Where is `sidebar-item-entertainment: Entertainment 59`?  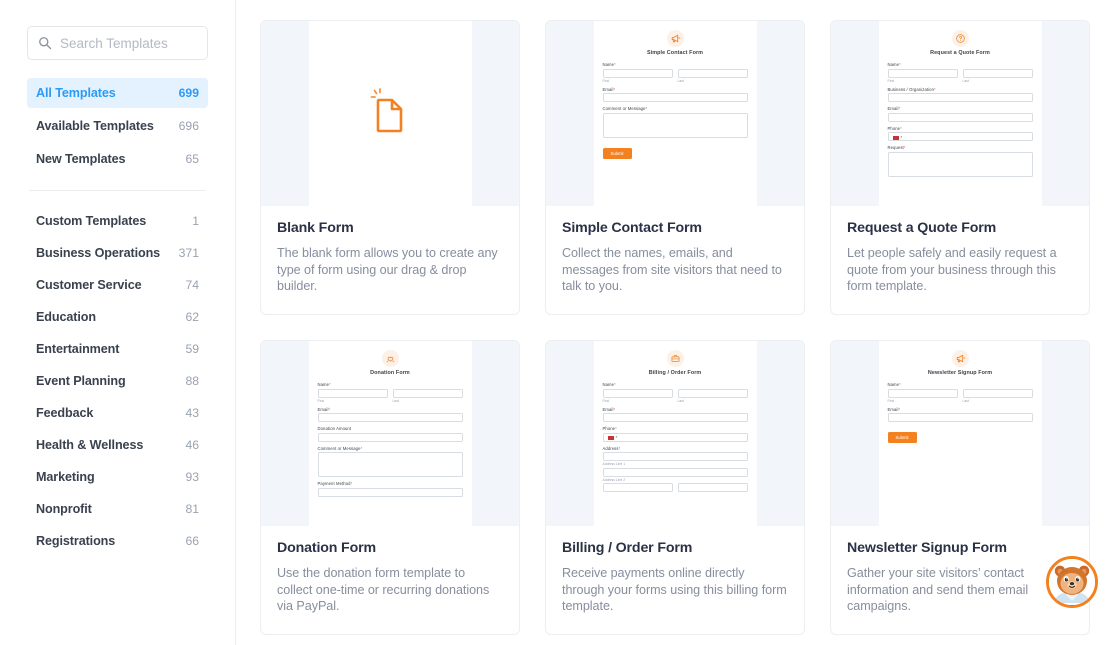
sidebar-item-entertainment: Entertainment 59 is located at coordinates (117, 349).